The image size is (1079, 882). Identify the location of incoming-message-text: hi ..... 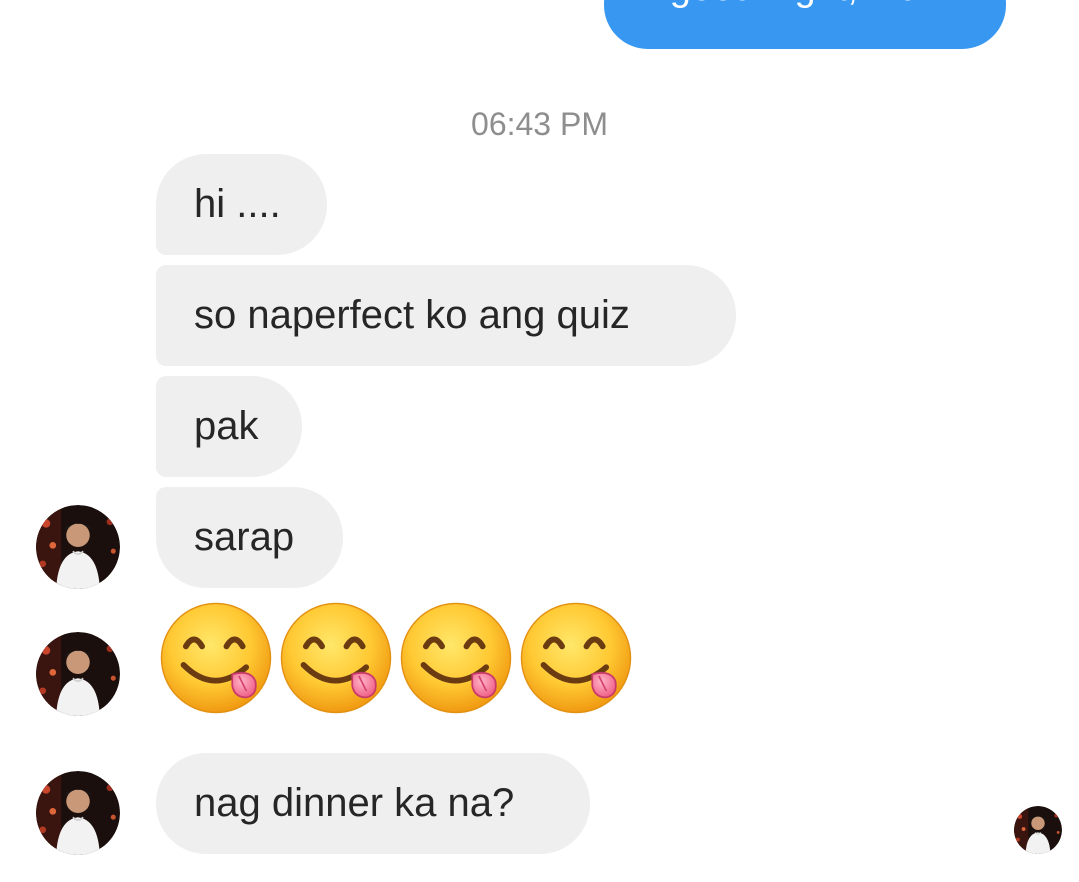
(237, 204).